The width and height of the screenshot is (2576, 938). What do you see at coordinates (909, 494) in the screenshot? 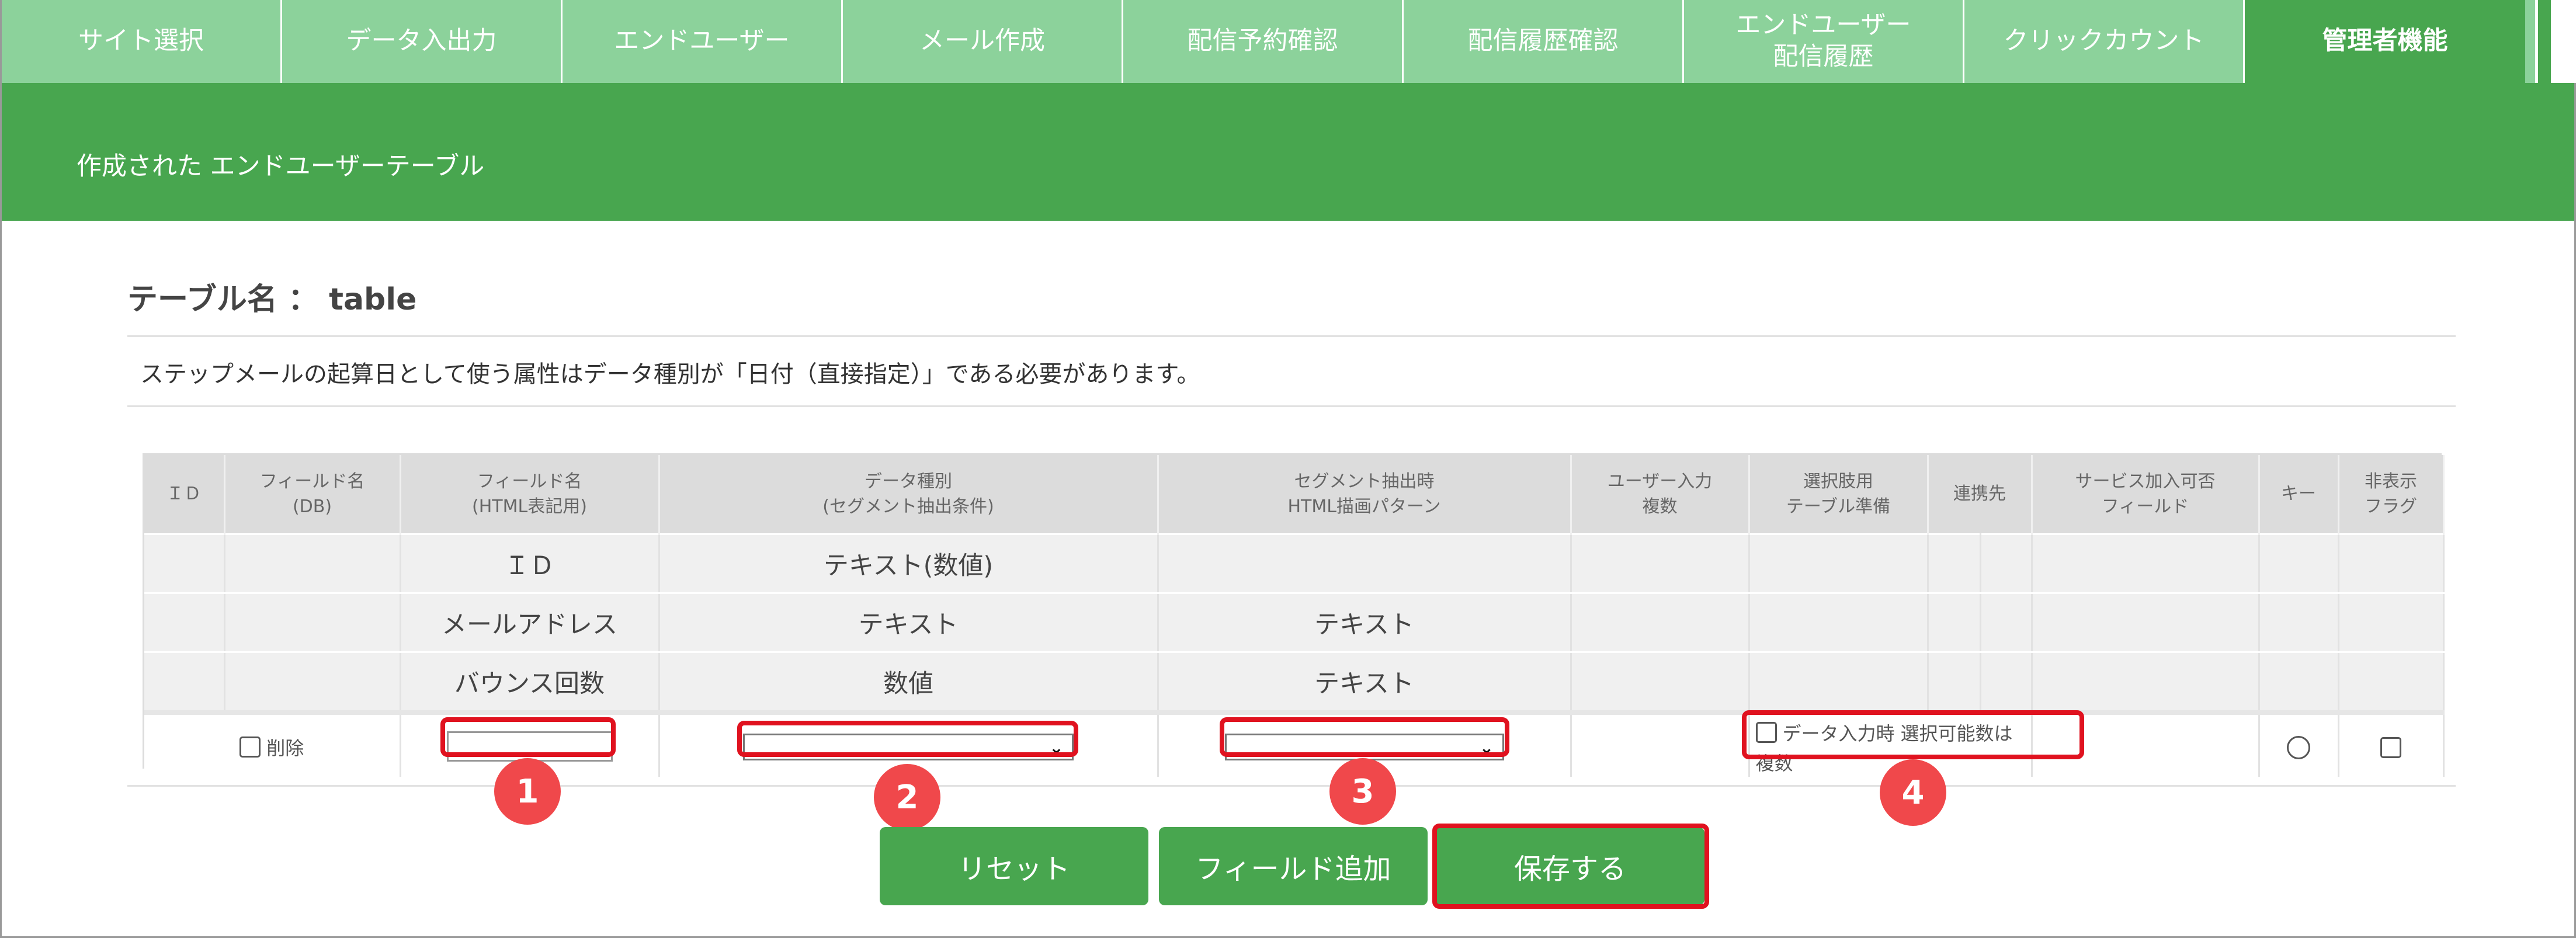
I see `header-data-type: データ種別 (セグメント抽出条件)` at bounding box center [909, 494].